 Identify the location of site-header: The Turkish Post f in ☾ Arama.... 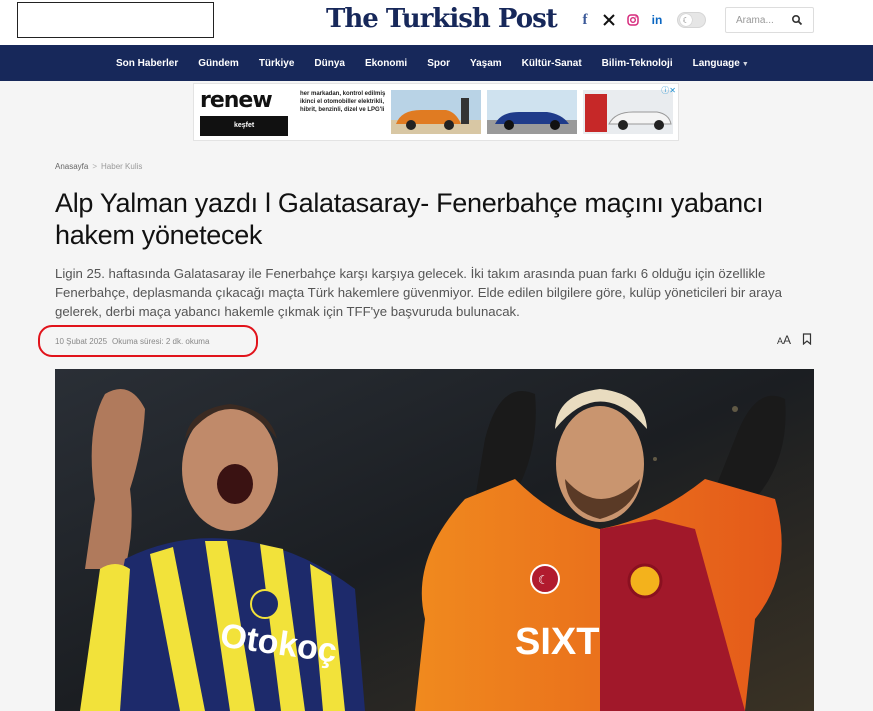
(436, 22).